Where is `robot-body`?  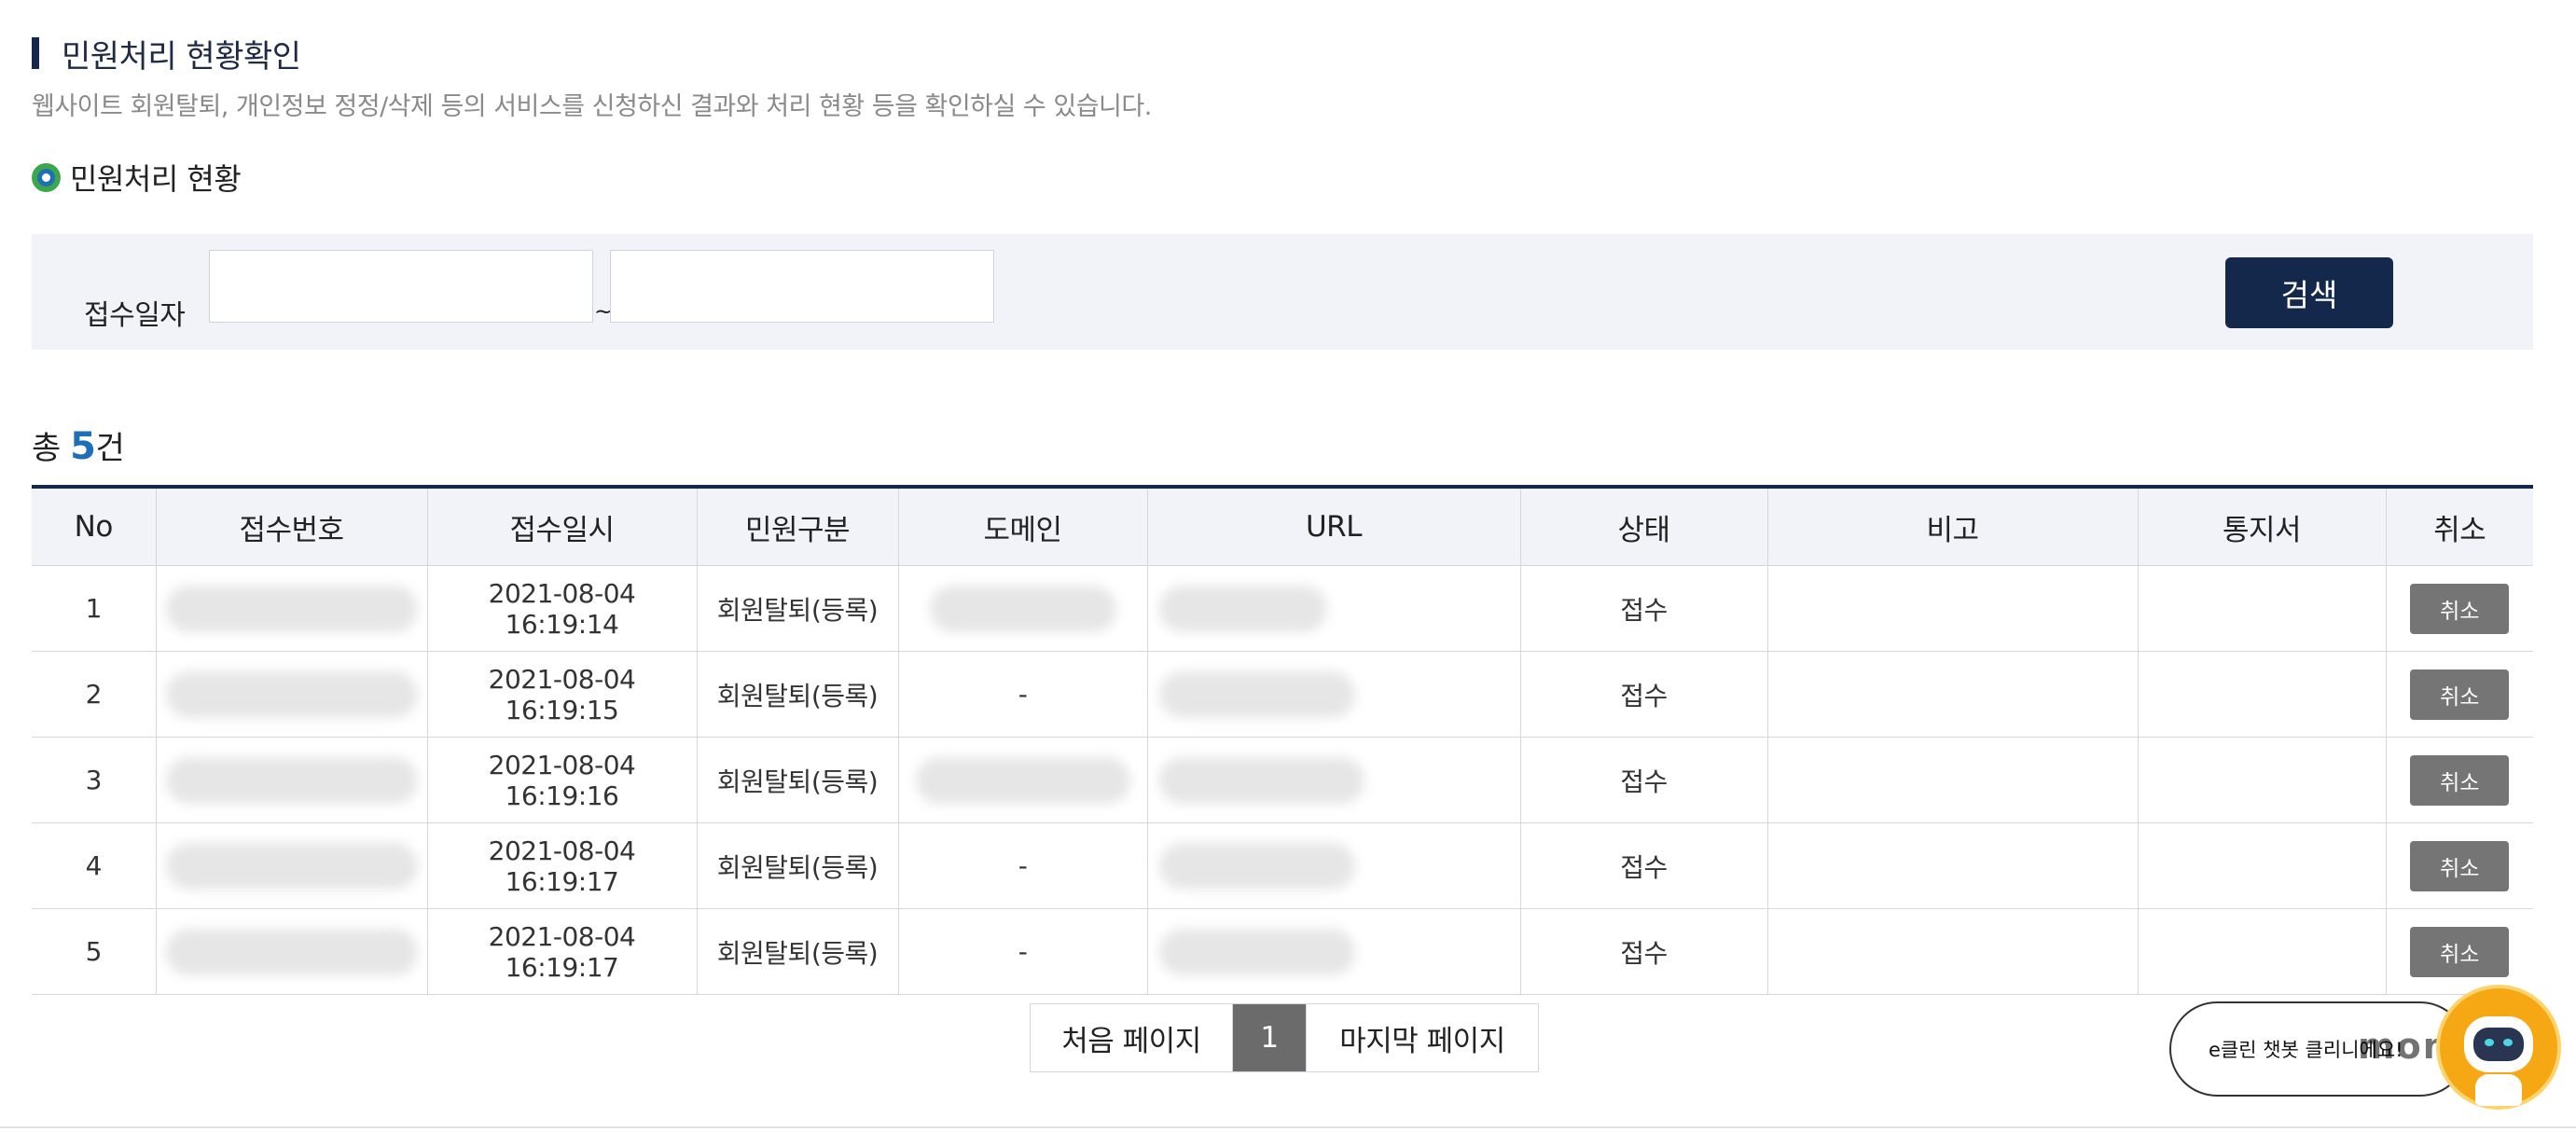
robot-body is located at coordinates (2498, 1090).